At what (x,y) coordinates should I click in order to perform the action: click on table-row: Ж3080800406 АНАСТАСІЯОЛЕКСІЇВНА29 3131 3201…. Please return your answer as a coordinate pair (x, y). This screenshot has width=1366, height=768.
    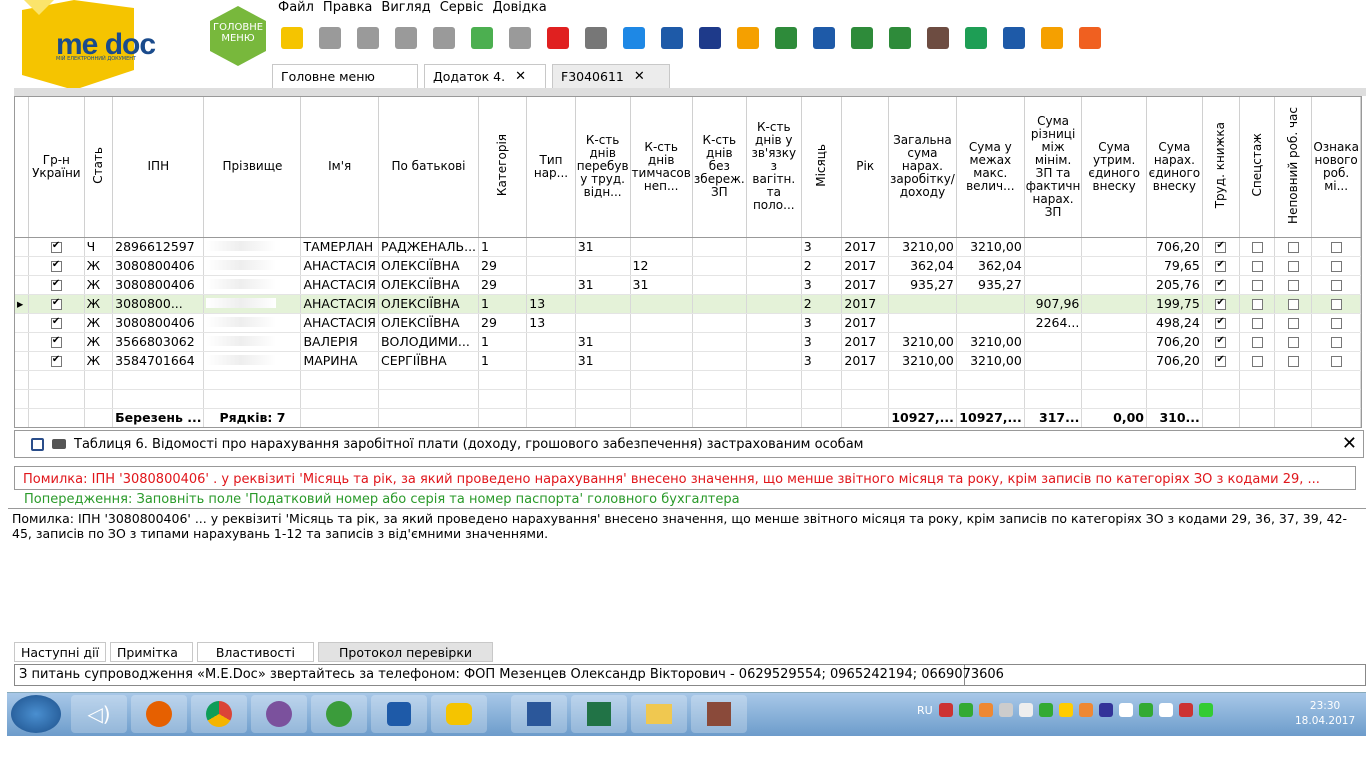
    Looking at the image, I should click on (688, 285).